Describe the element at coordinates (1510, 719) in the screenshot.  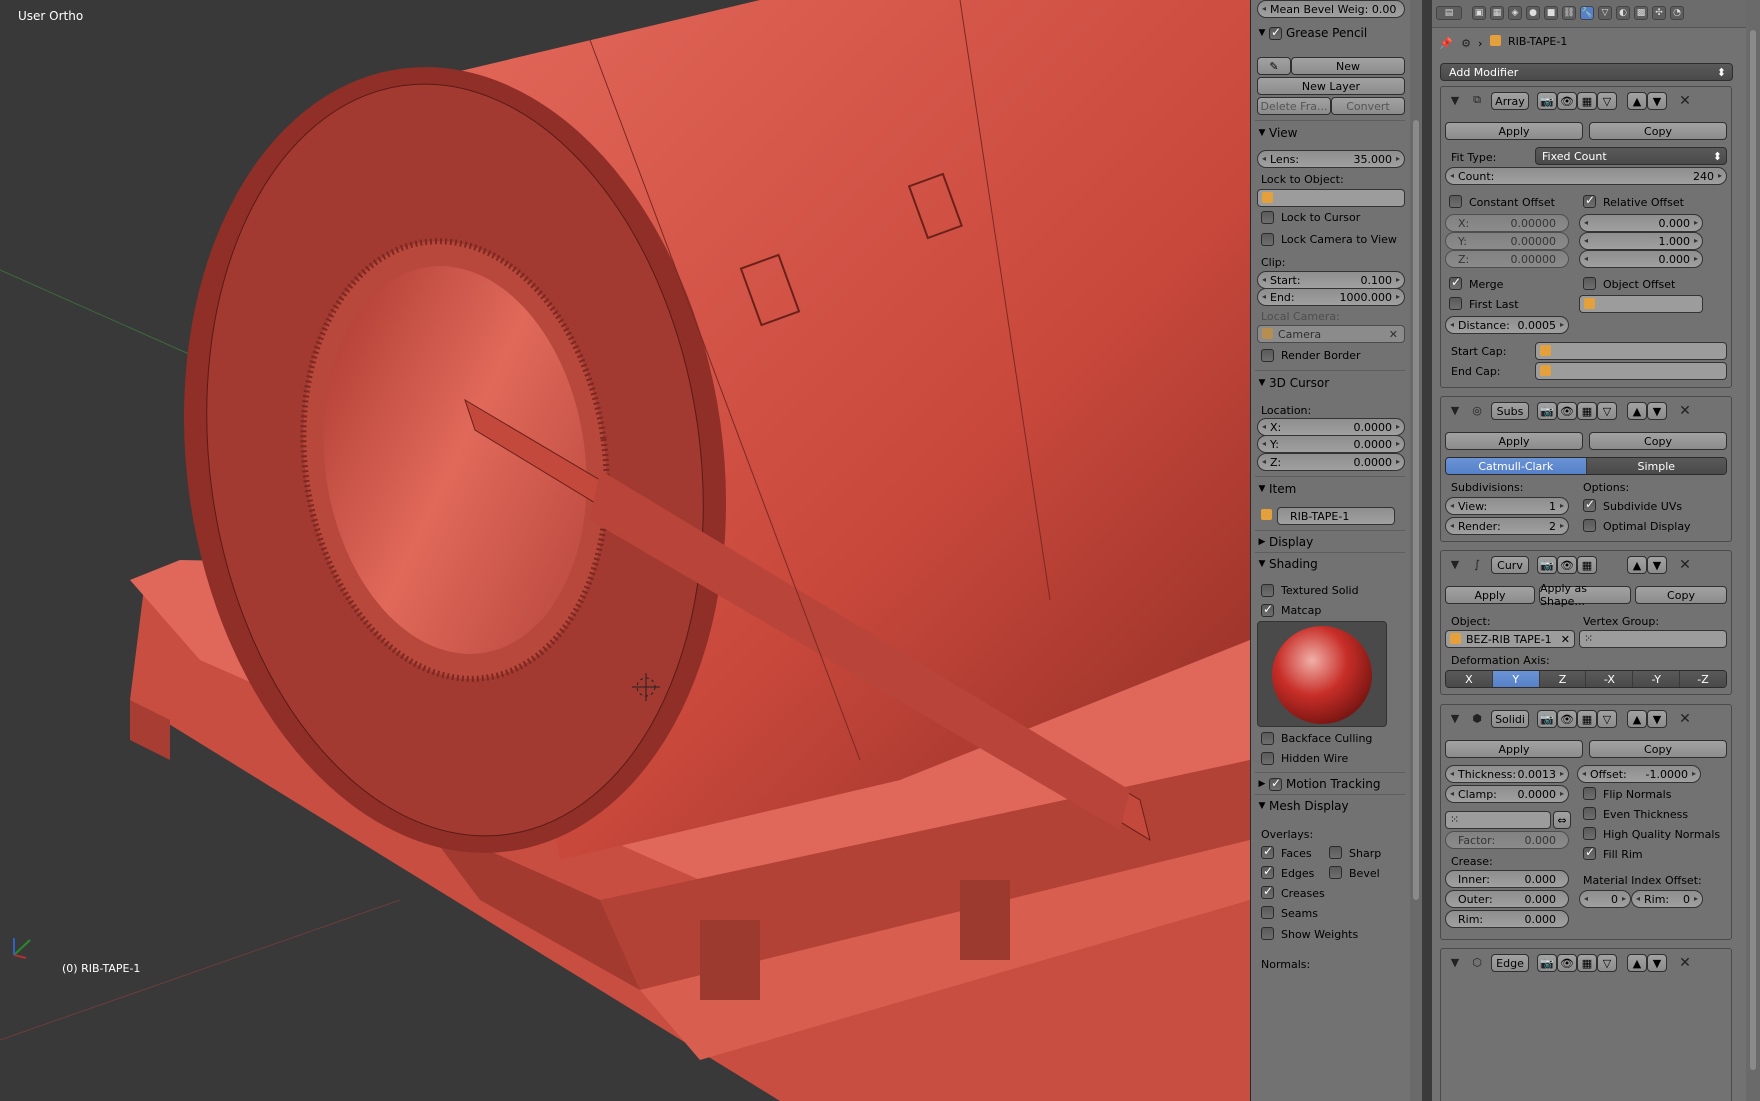
I see `modifier-name-field: Solidi` at that location.